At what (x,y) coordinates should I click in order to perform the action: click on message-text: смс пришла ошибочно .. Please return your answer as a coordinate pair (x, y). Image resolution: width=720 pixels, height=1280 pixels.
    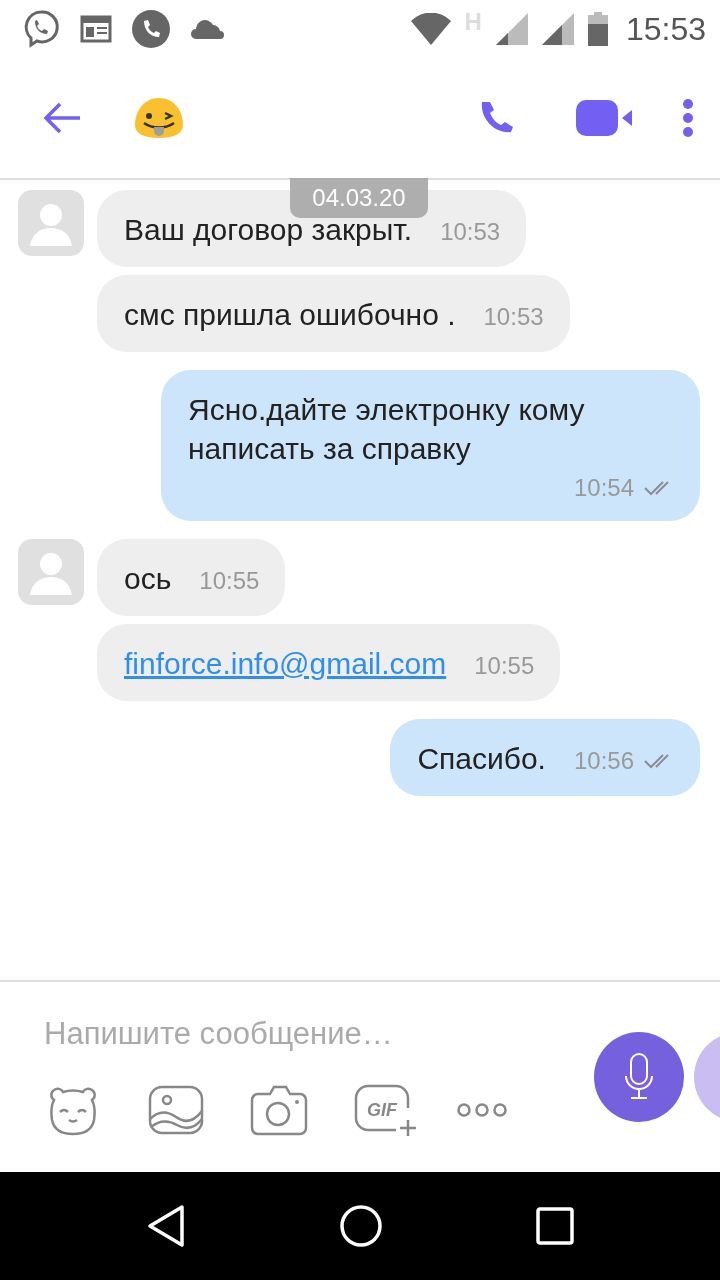
    Looking at the image, I should click on (290, 315).